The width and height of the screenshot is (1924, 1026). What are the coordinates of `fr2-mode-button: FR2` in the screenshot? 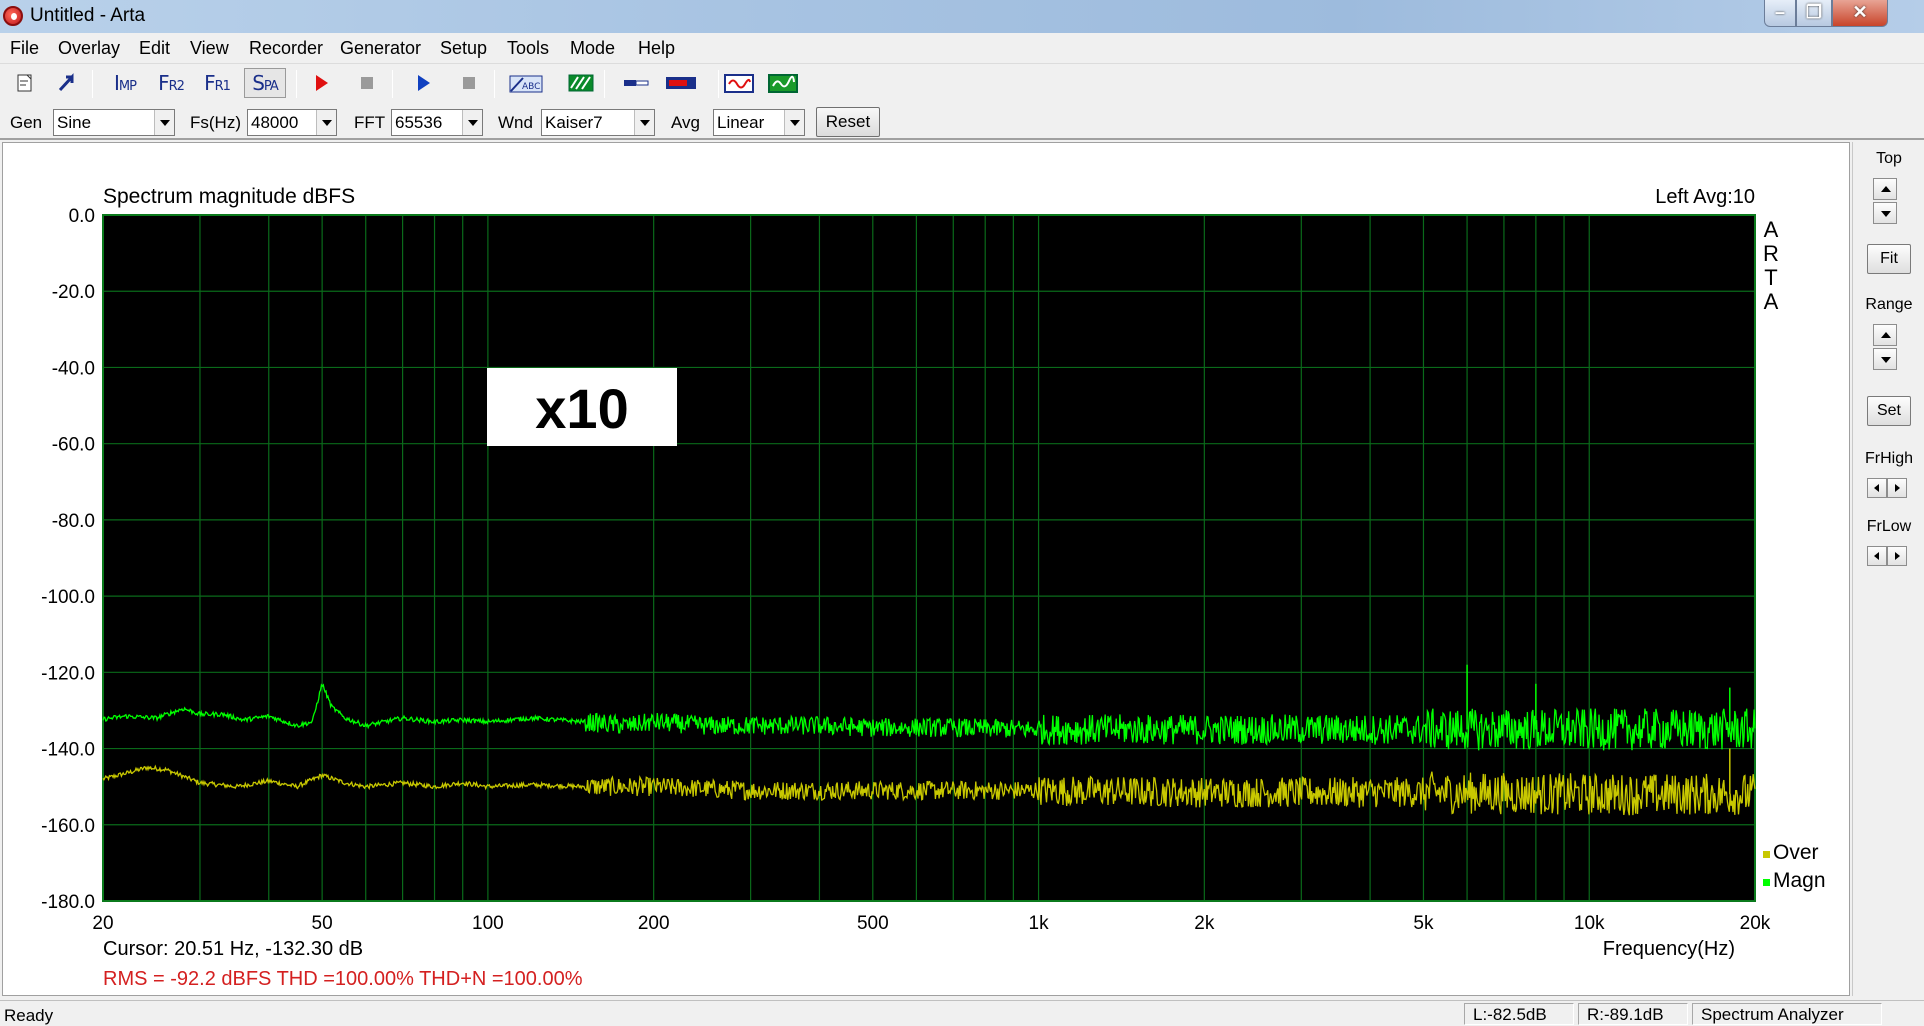 It's located at (171, 83).